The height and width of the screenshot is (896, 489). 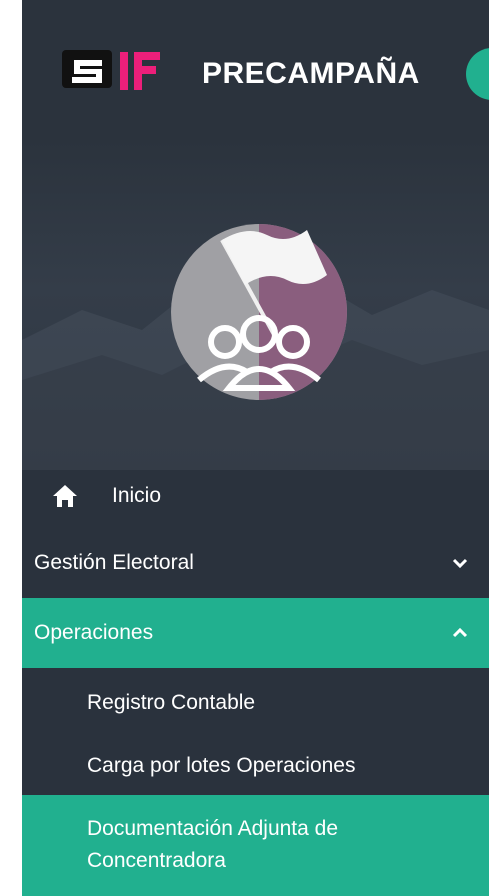 I want to click on left-edge-strip, so click(x=11, y=448).